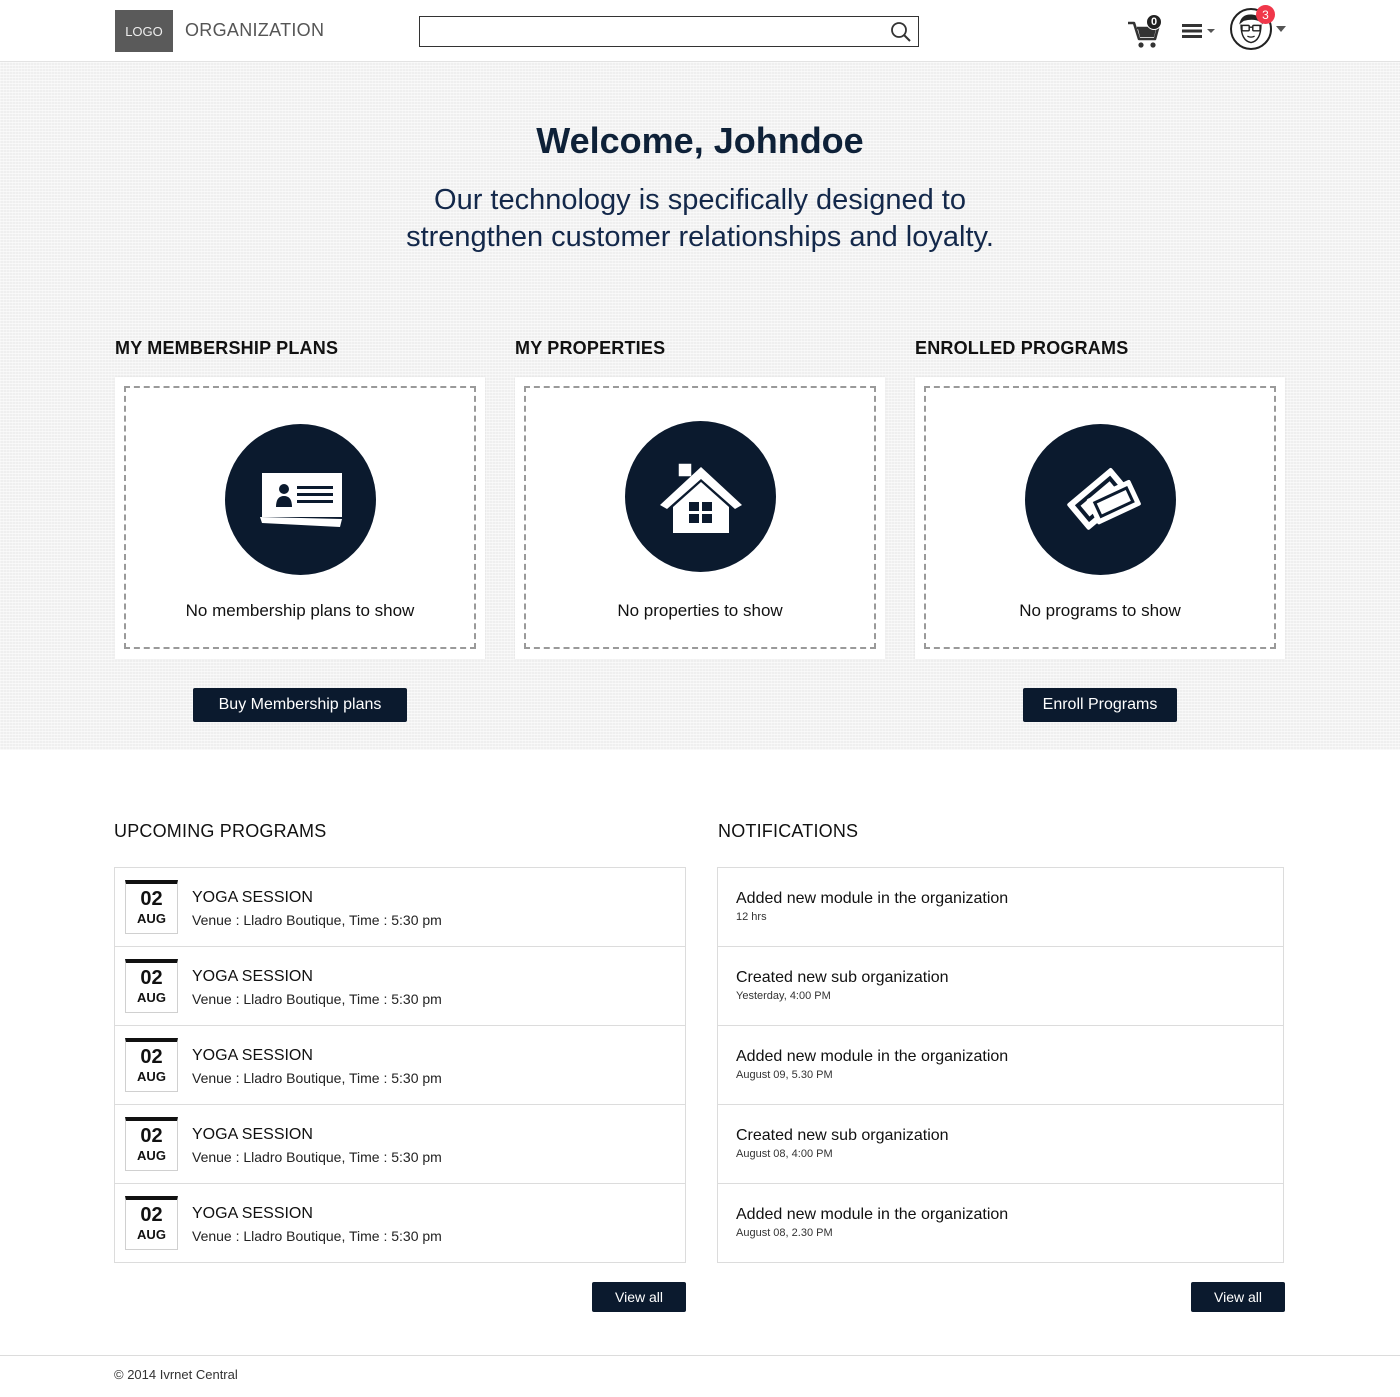 This screenshot has width=1400, height=1397. I want to click on organization-name: ORGANIZATION, so click(255, 30).